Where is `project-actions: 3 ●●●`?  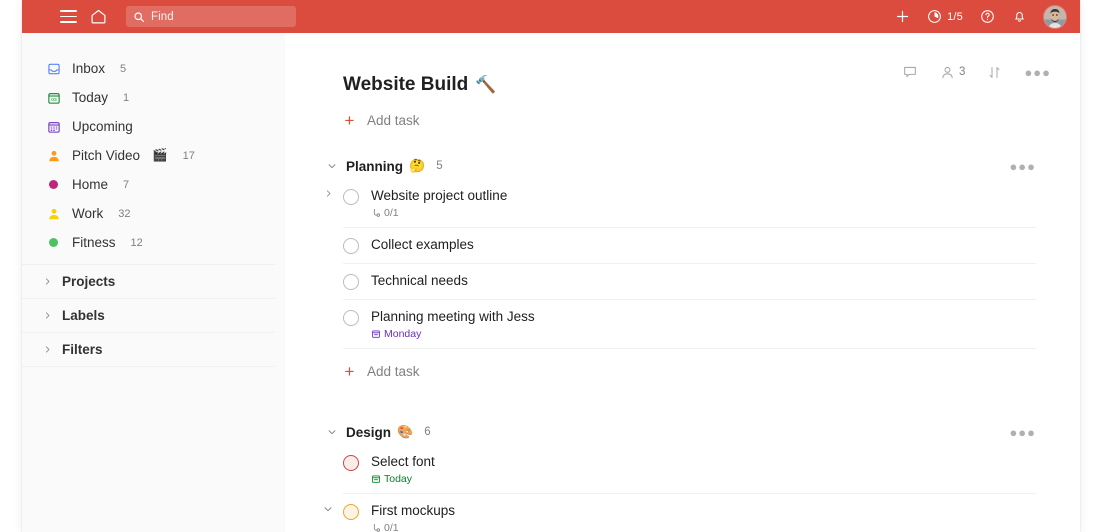
project-actions: 3 ●●● is located at coordinates (976, 72).